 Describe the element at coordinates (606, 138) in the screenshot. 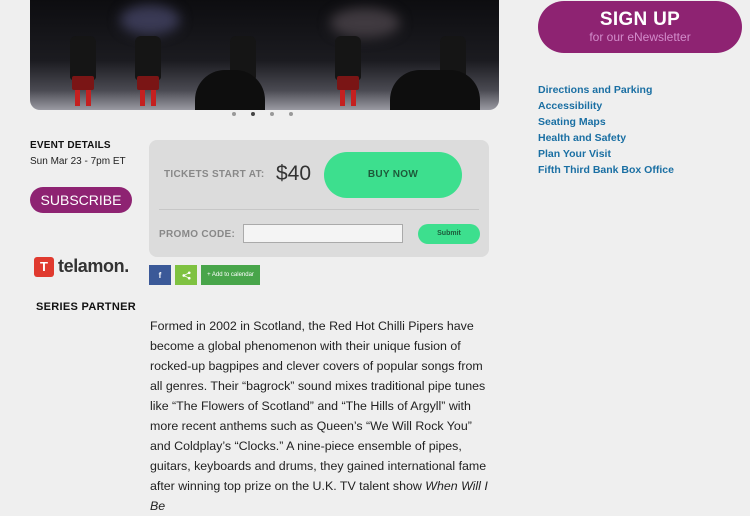

I see `link-health-safety: Health and Safety` at that location.